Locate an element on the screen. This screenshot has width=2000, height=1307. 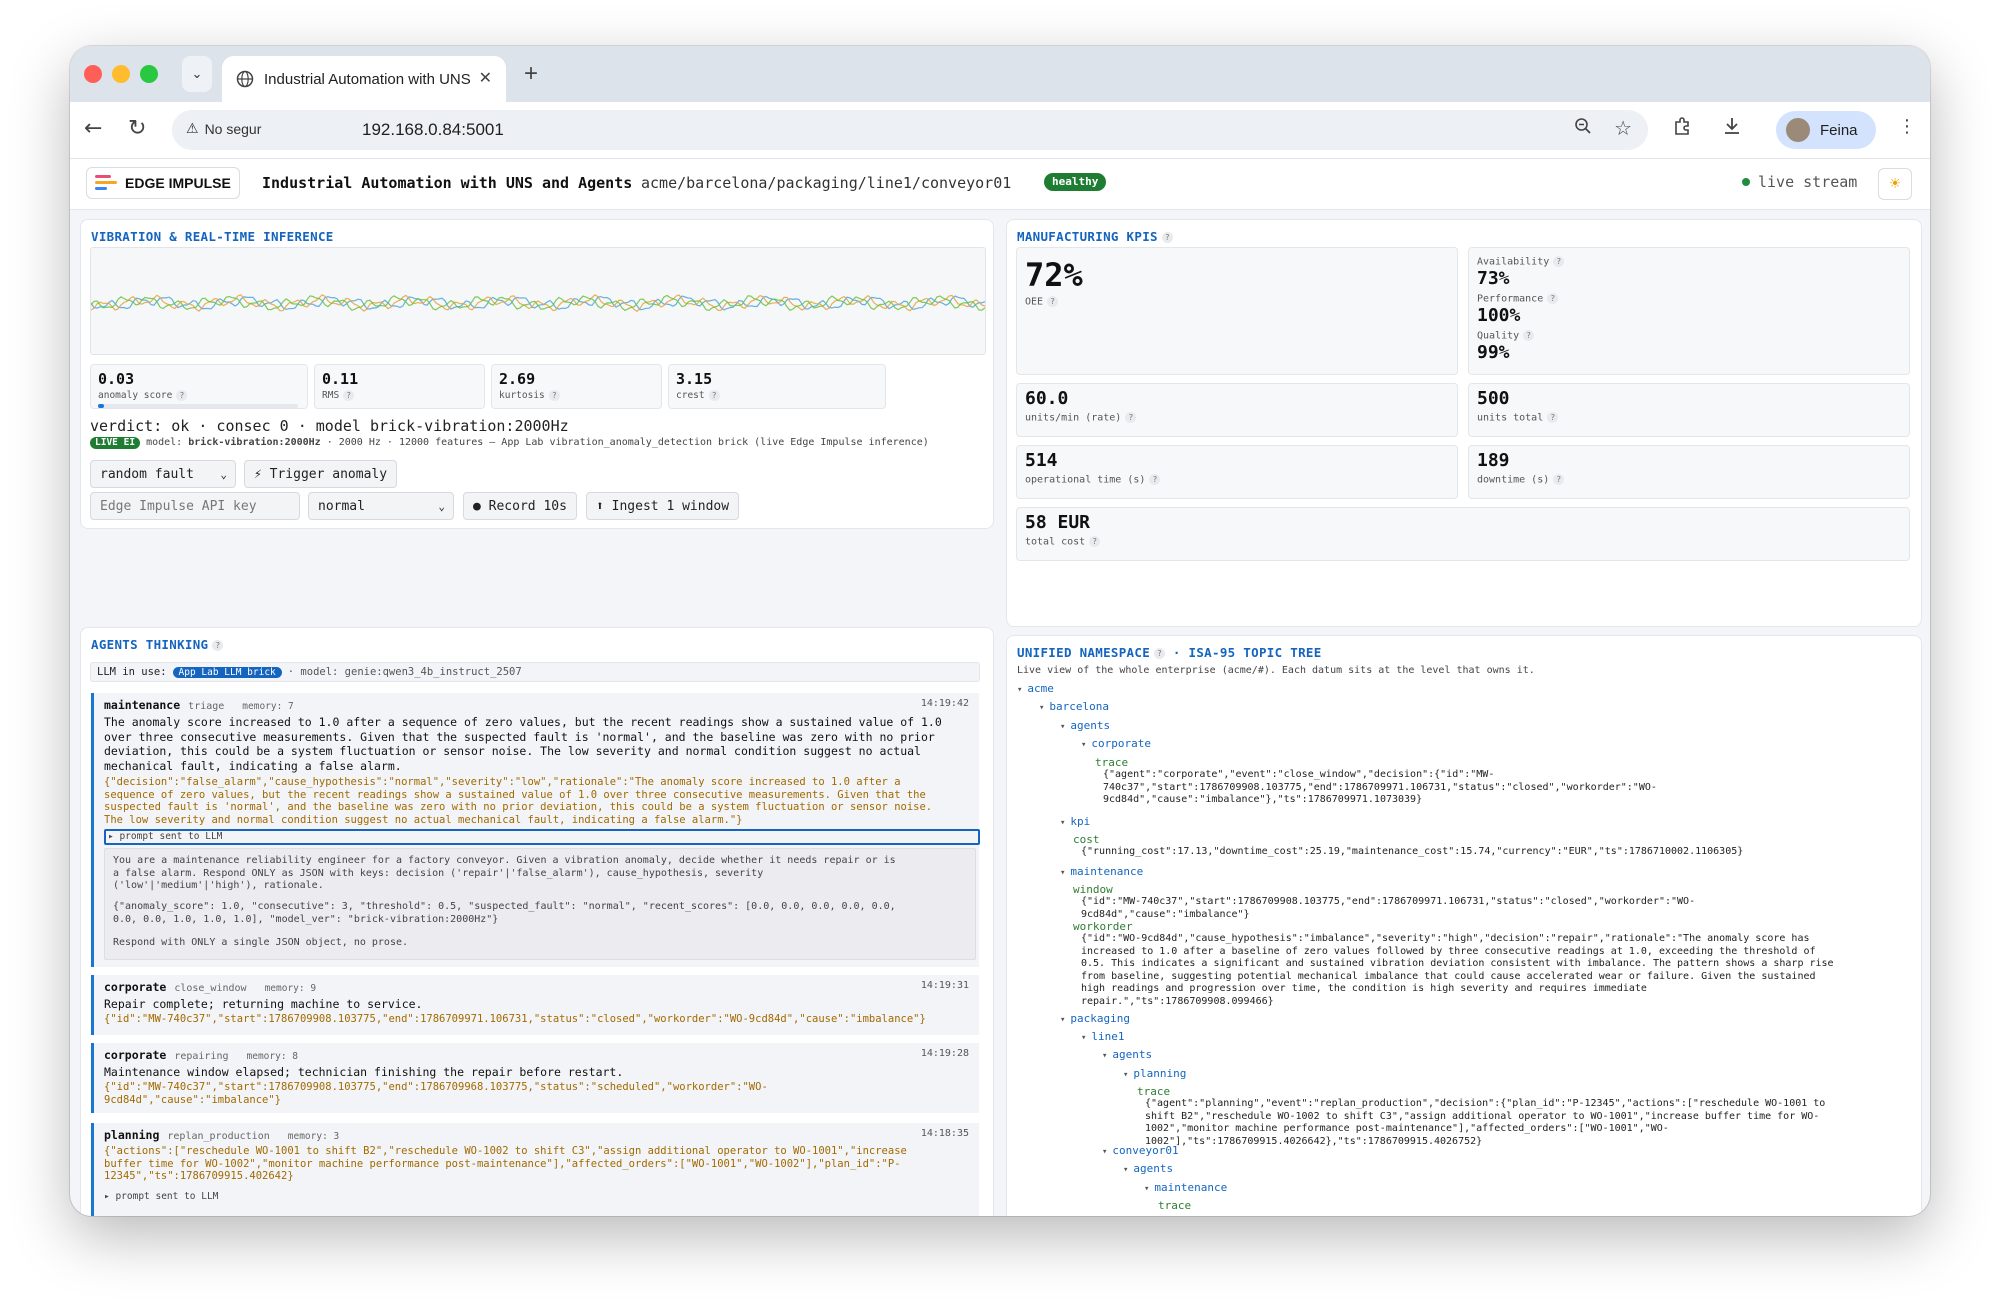
minimize-window-button is located at coordinates (121, 74).